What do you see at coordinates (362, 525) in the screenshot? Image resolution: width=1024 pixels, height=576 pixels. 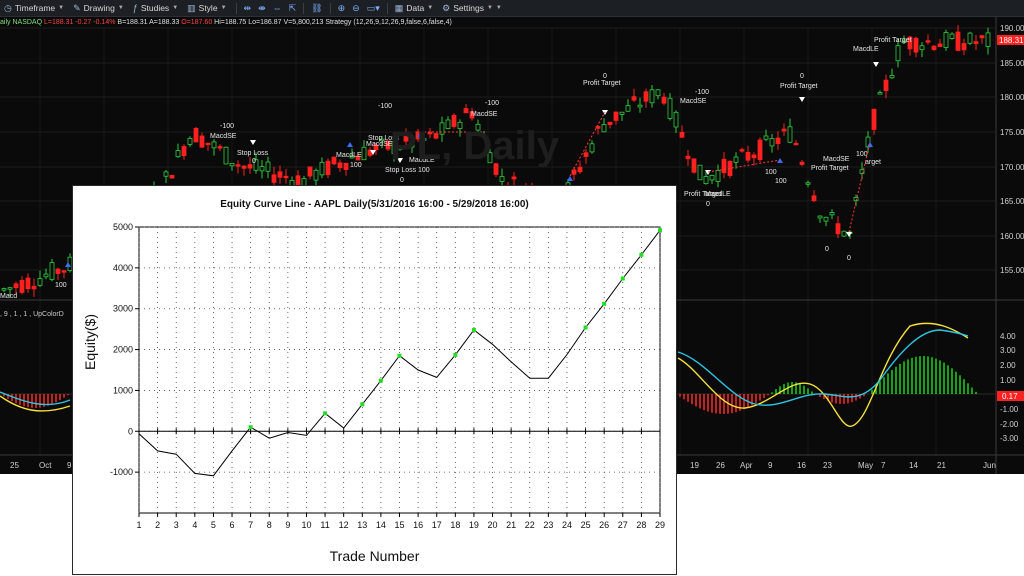 I see `x-tick-label: 13` at bounding box center [362, 525].